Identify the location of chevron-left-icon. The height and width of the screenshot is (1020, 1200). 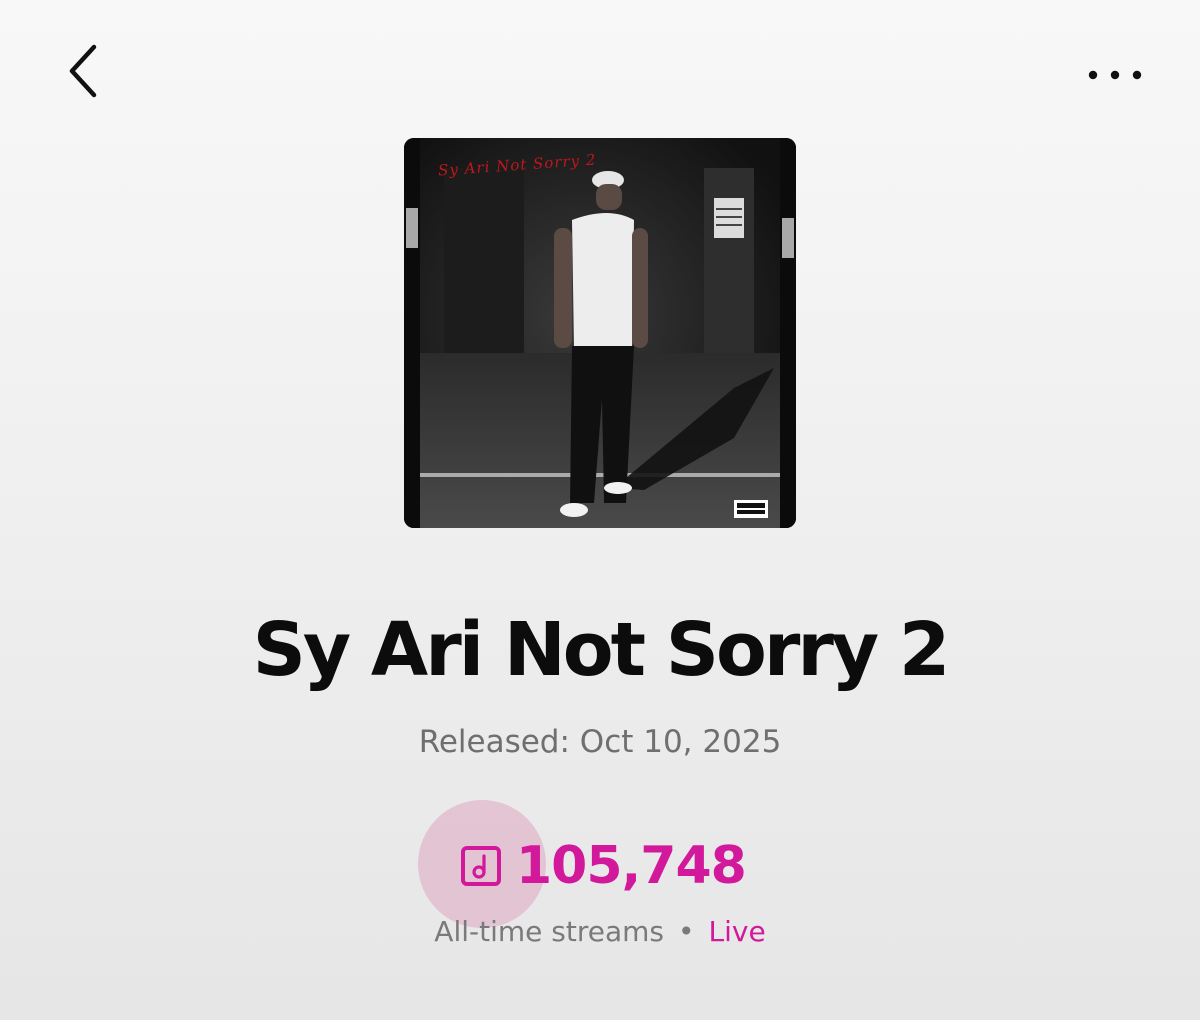
(84, 73).